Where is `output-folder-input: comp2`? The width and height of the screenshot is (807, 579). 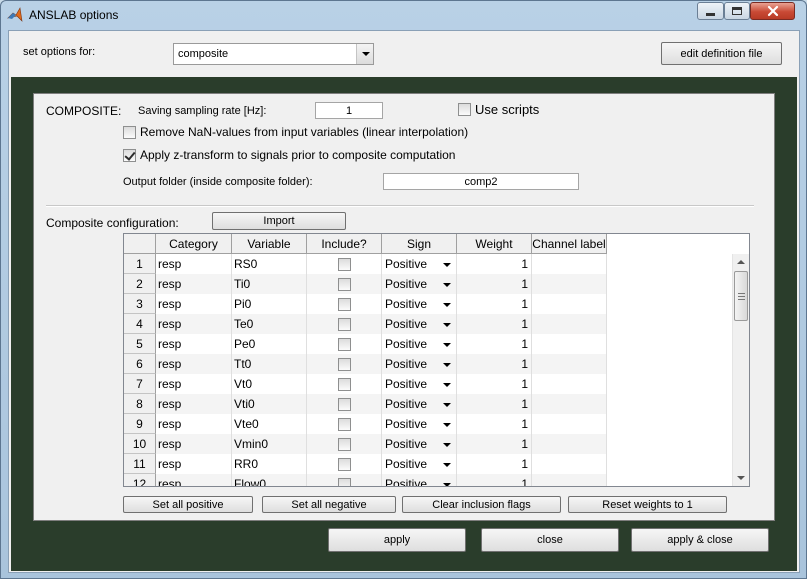 output-folder-input: comp2 is located at coordinates (481, 181).